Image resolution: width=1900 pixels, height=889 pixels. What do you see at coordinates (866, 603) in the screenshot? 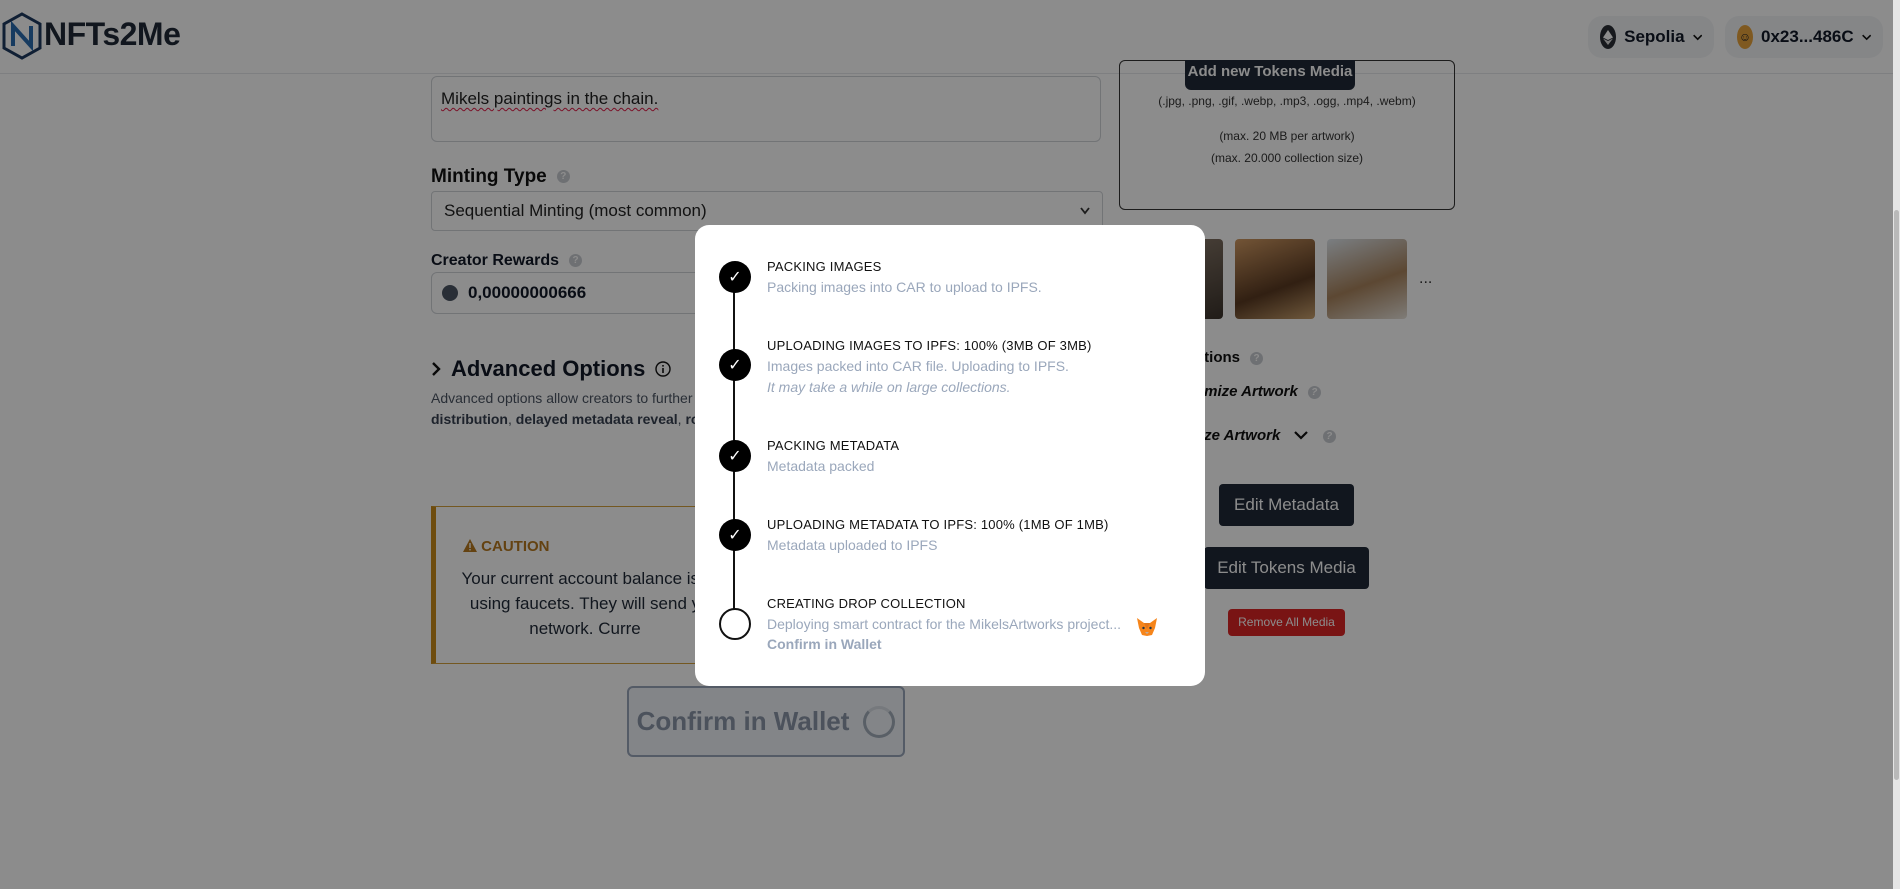
I see `step-title: CREATING DROP COLLECTION` at bounding box center [866, 603].